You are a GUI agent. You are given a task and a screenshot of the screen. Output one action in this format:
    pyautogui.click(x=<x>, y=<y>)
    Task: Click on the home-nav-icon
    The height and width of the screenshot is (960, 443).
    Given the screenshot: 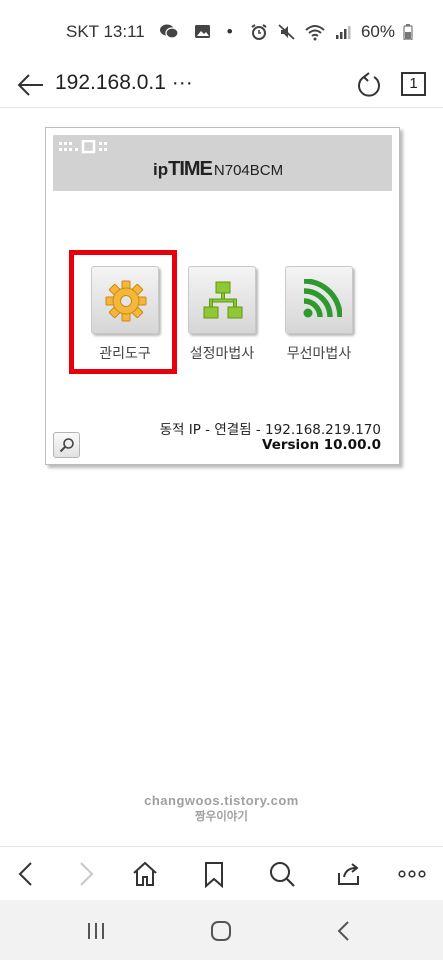 What is the action you would take?
    pyautogui.click(x=221, y=931)
    